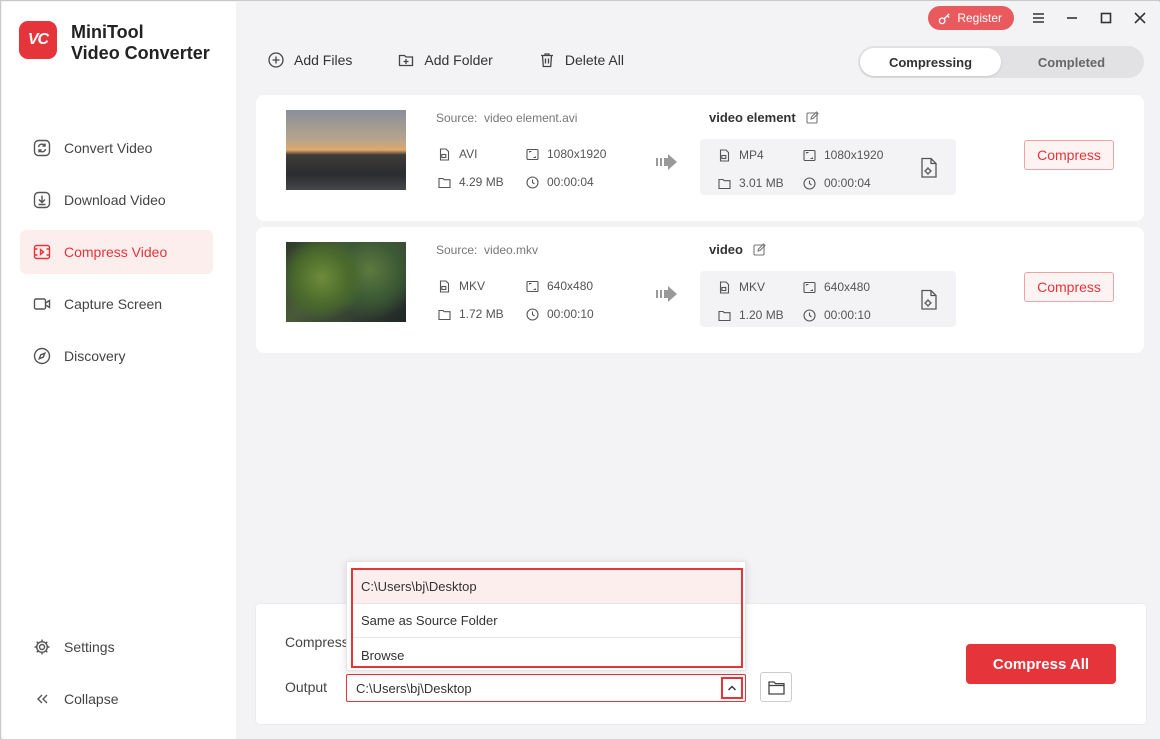 This screenshot has height=739, width=1160. What do you see at coordinates (414, 688) in the screenshot?
I see `output-path-value: C:\Users\bj\Desktop` at bounding box center [414, 688].